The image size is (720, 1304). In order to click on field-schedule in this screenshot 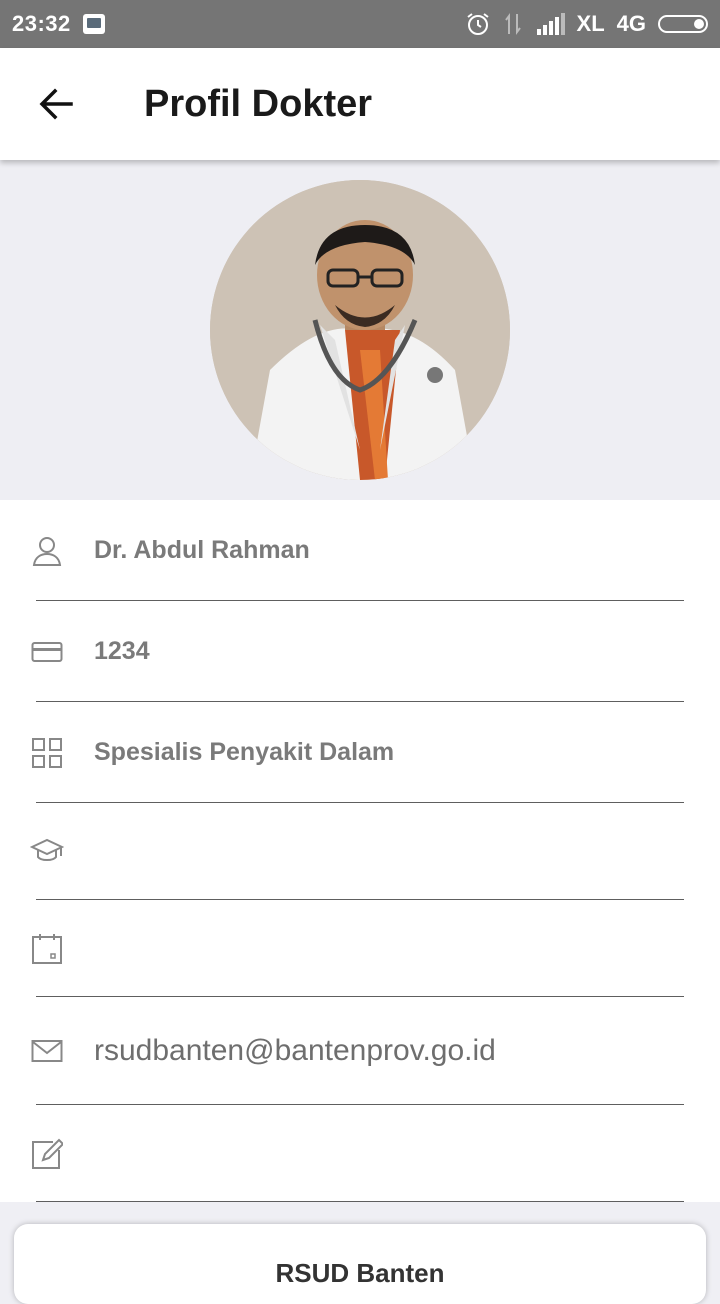, I will do `click(360, 948)`.